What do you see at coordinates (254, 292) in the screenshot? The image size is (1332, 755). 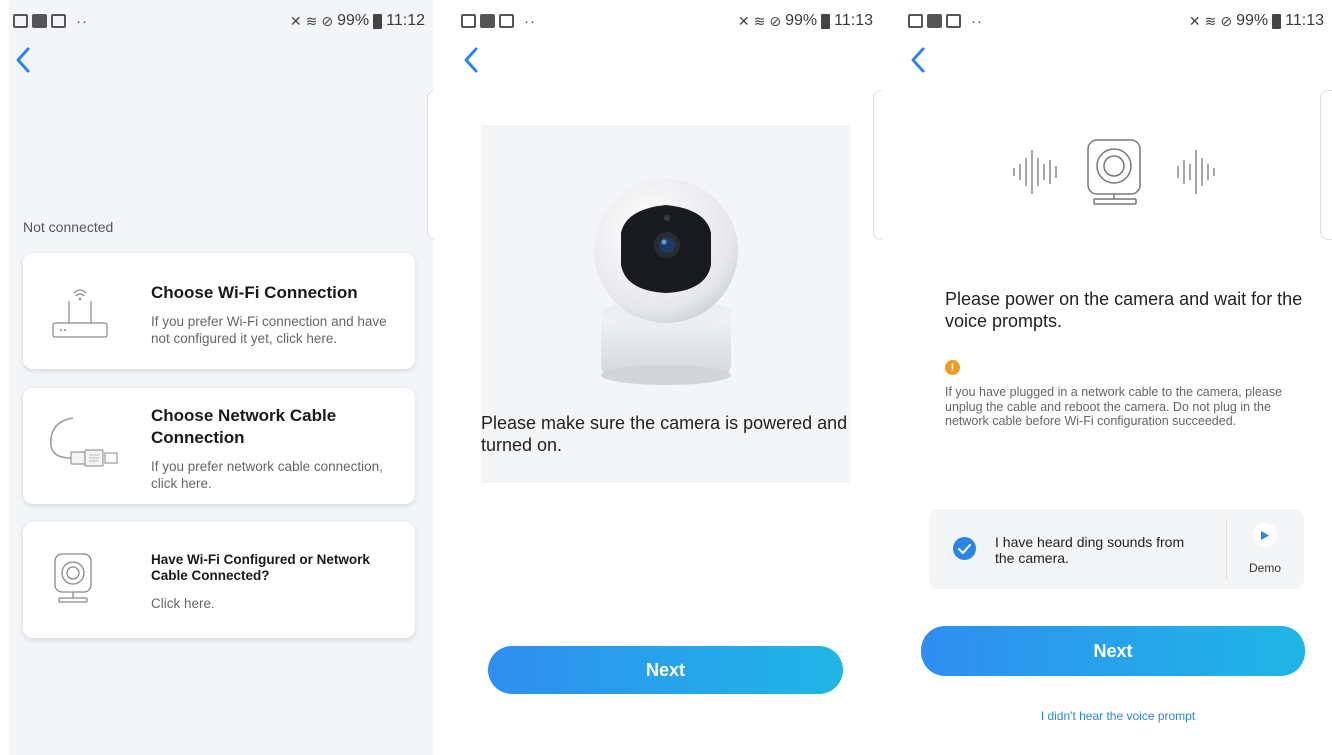 I see `card-title: Choose Wi-Fi Connection` at bounding box center [254, 292].